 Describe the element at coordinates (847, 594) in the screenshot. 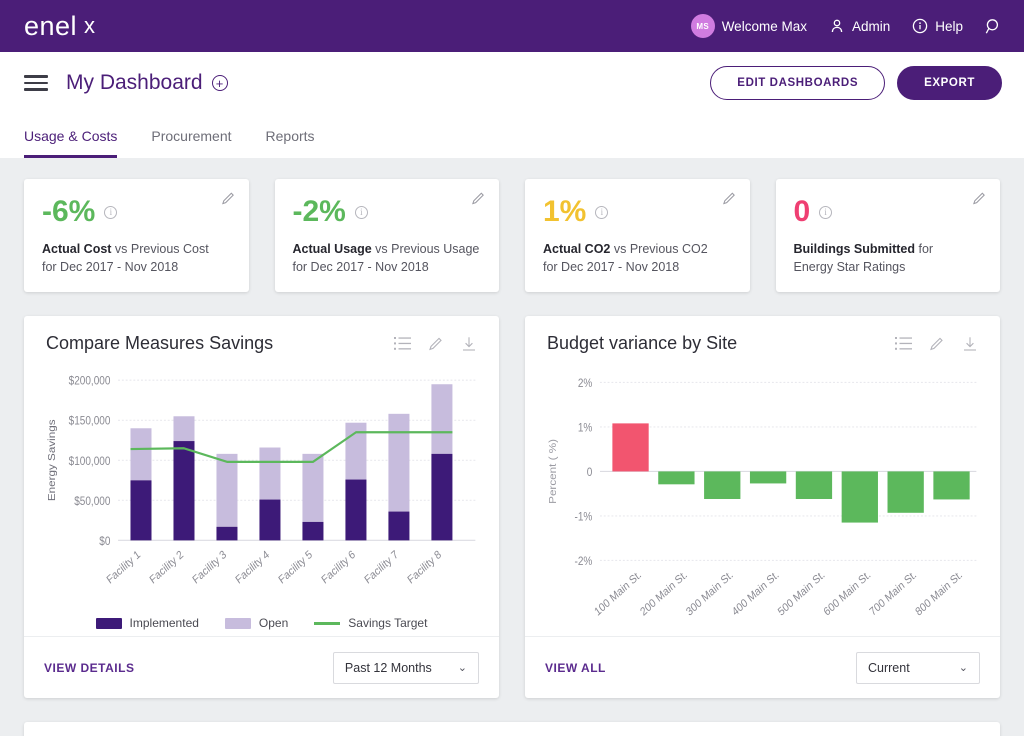

I see `svg-text: 600 Main St.` at that location.